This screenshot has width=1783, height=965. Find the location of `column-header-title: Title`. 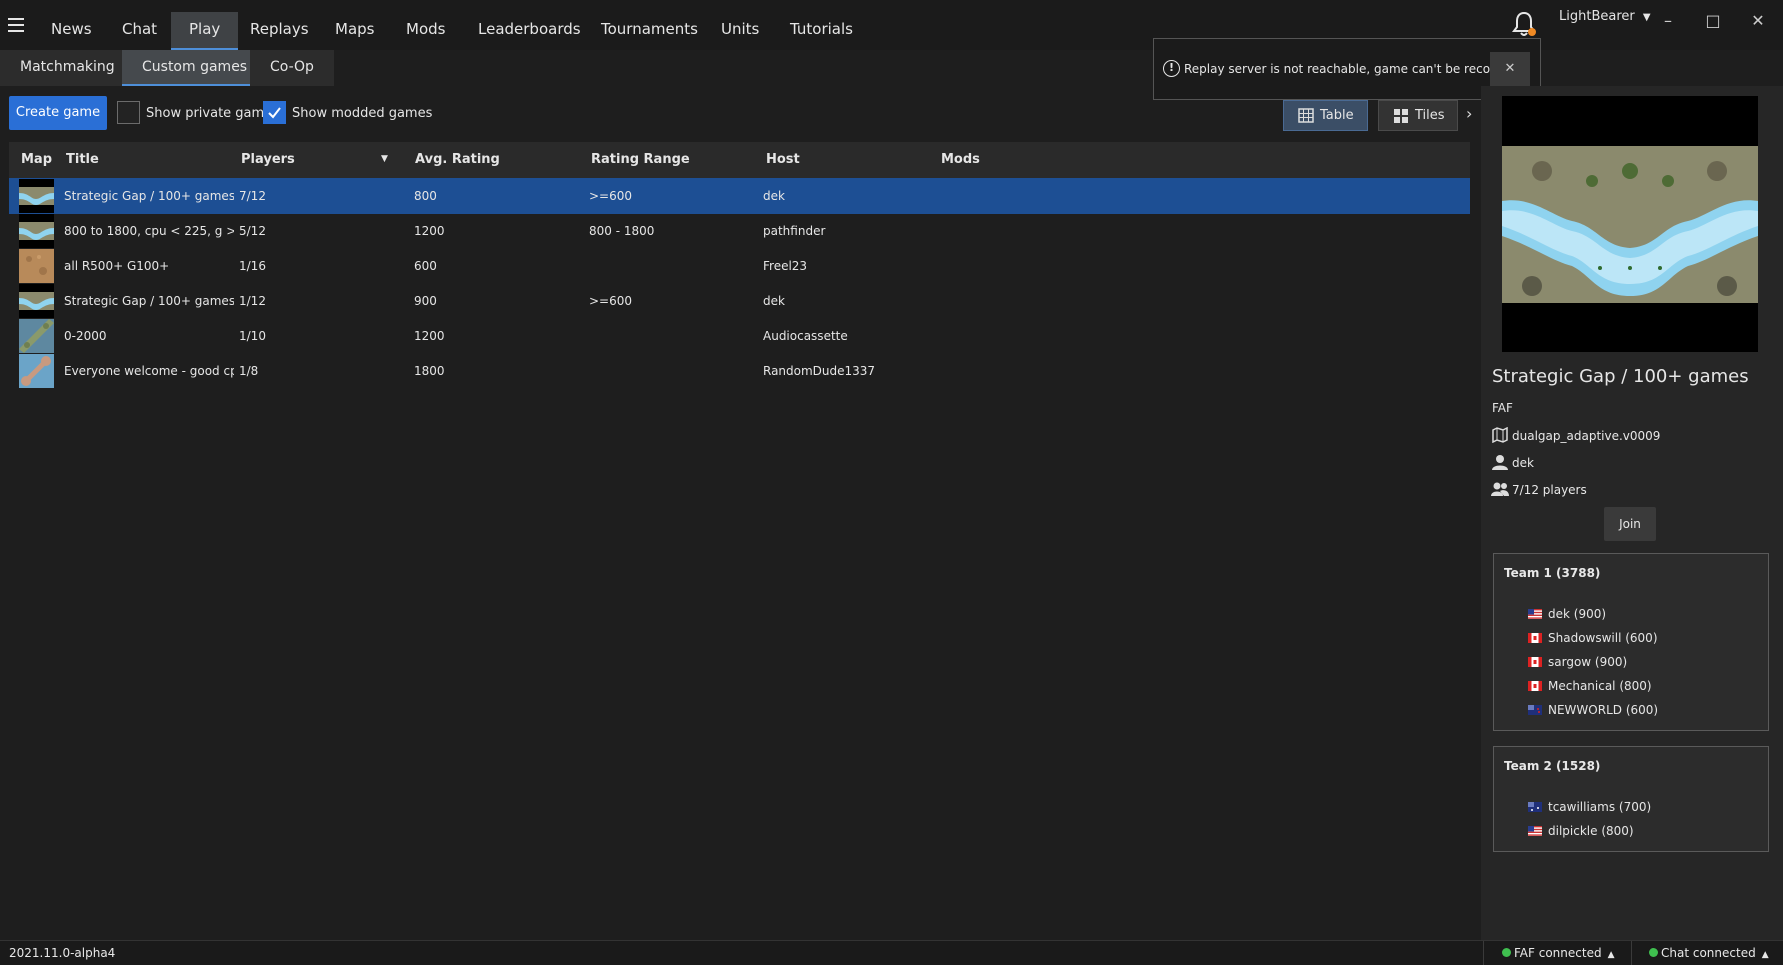

column-header-title: Title is located at coordinates (82, 160).